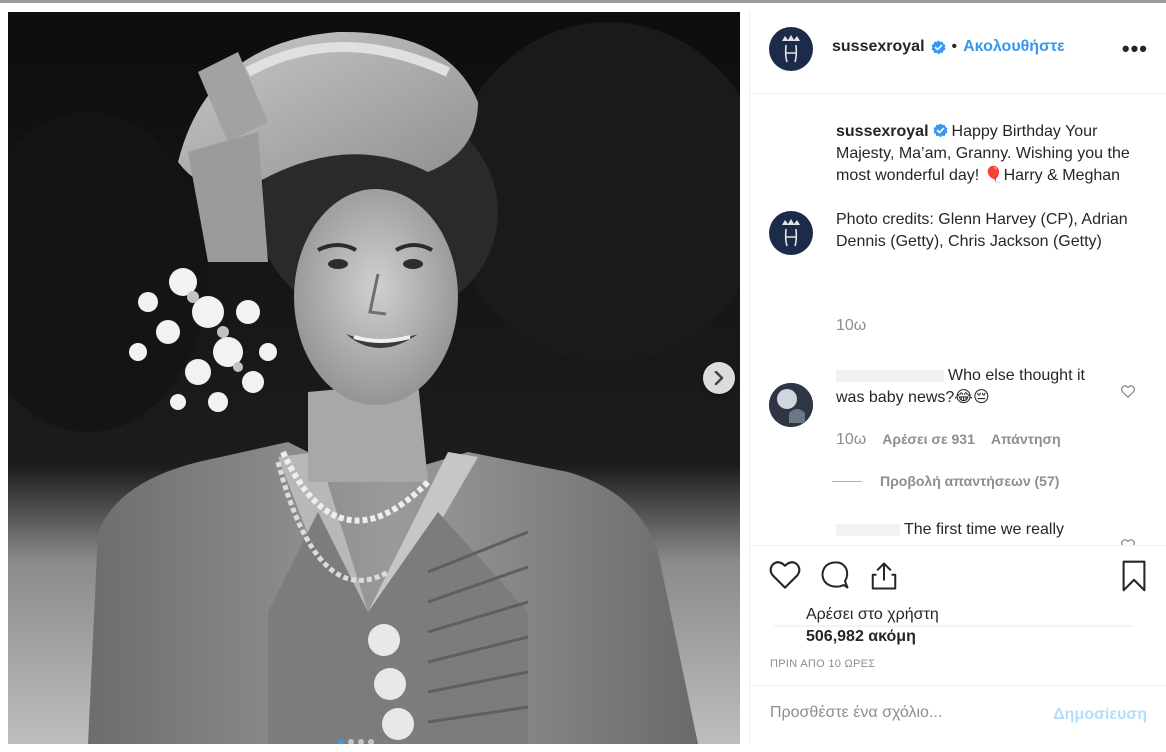  I want to click on caption-username: sussexroyal, so click(882, 131).